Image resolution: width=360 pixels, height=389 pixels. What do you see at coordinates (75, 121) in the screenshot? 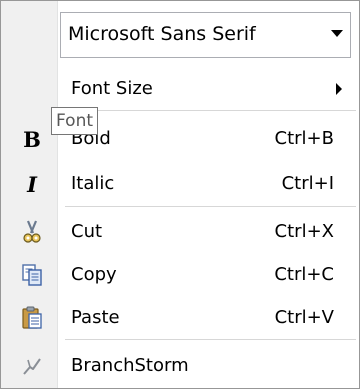
I see `tooltip: Font` at bounding box center [75, 121].